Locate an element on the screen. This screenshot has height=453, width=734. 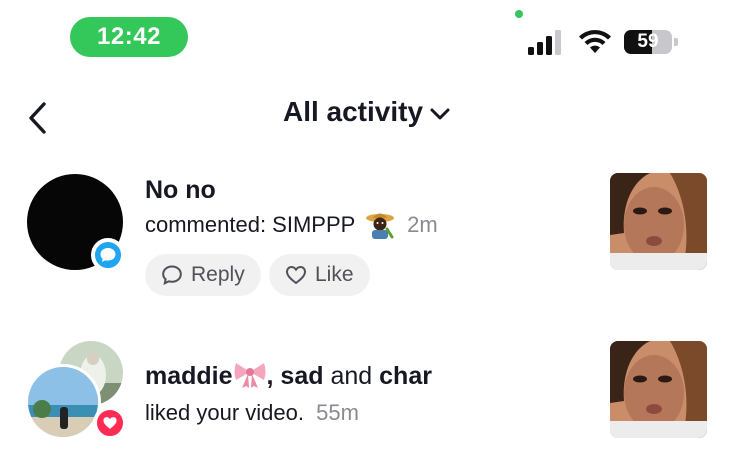
activity-filter-dropdown: All activity is located at coordinates (367, 112).